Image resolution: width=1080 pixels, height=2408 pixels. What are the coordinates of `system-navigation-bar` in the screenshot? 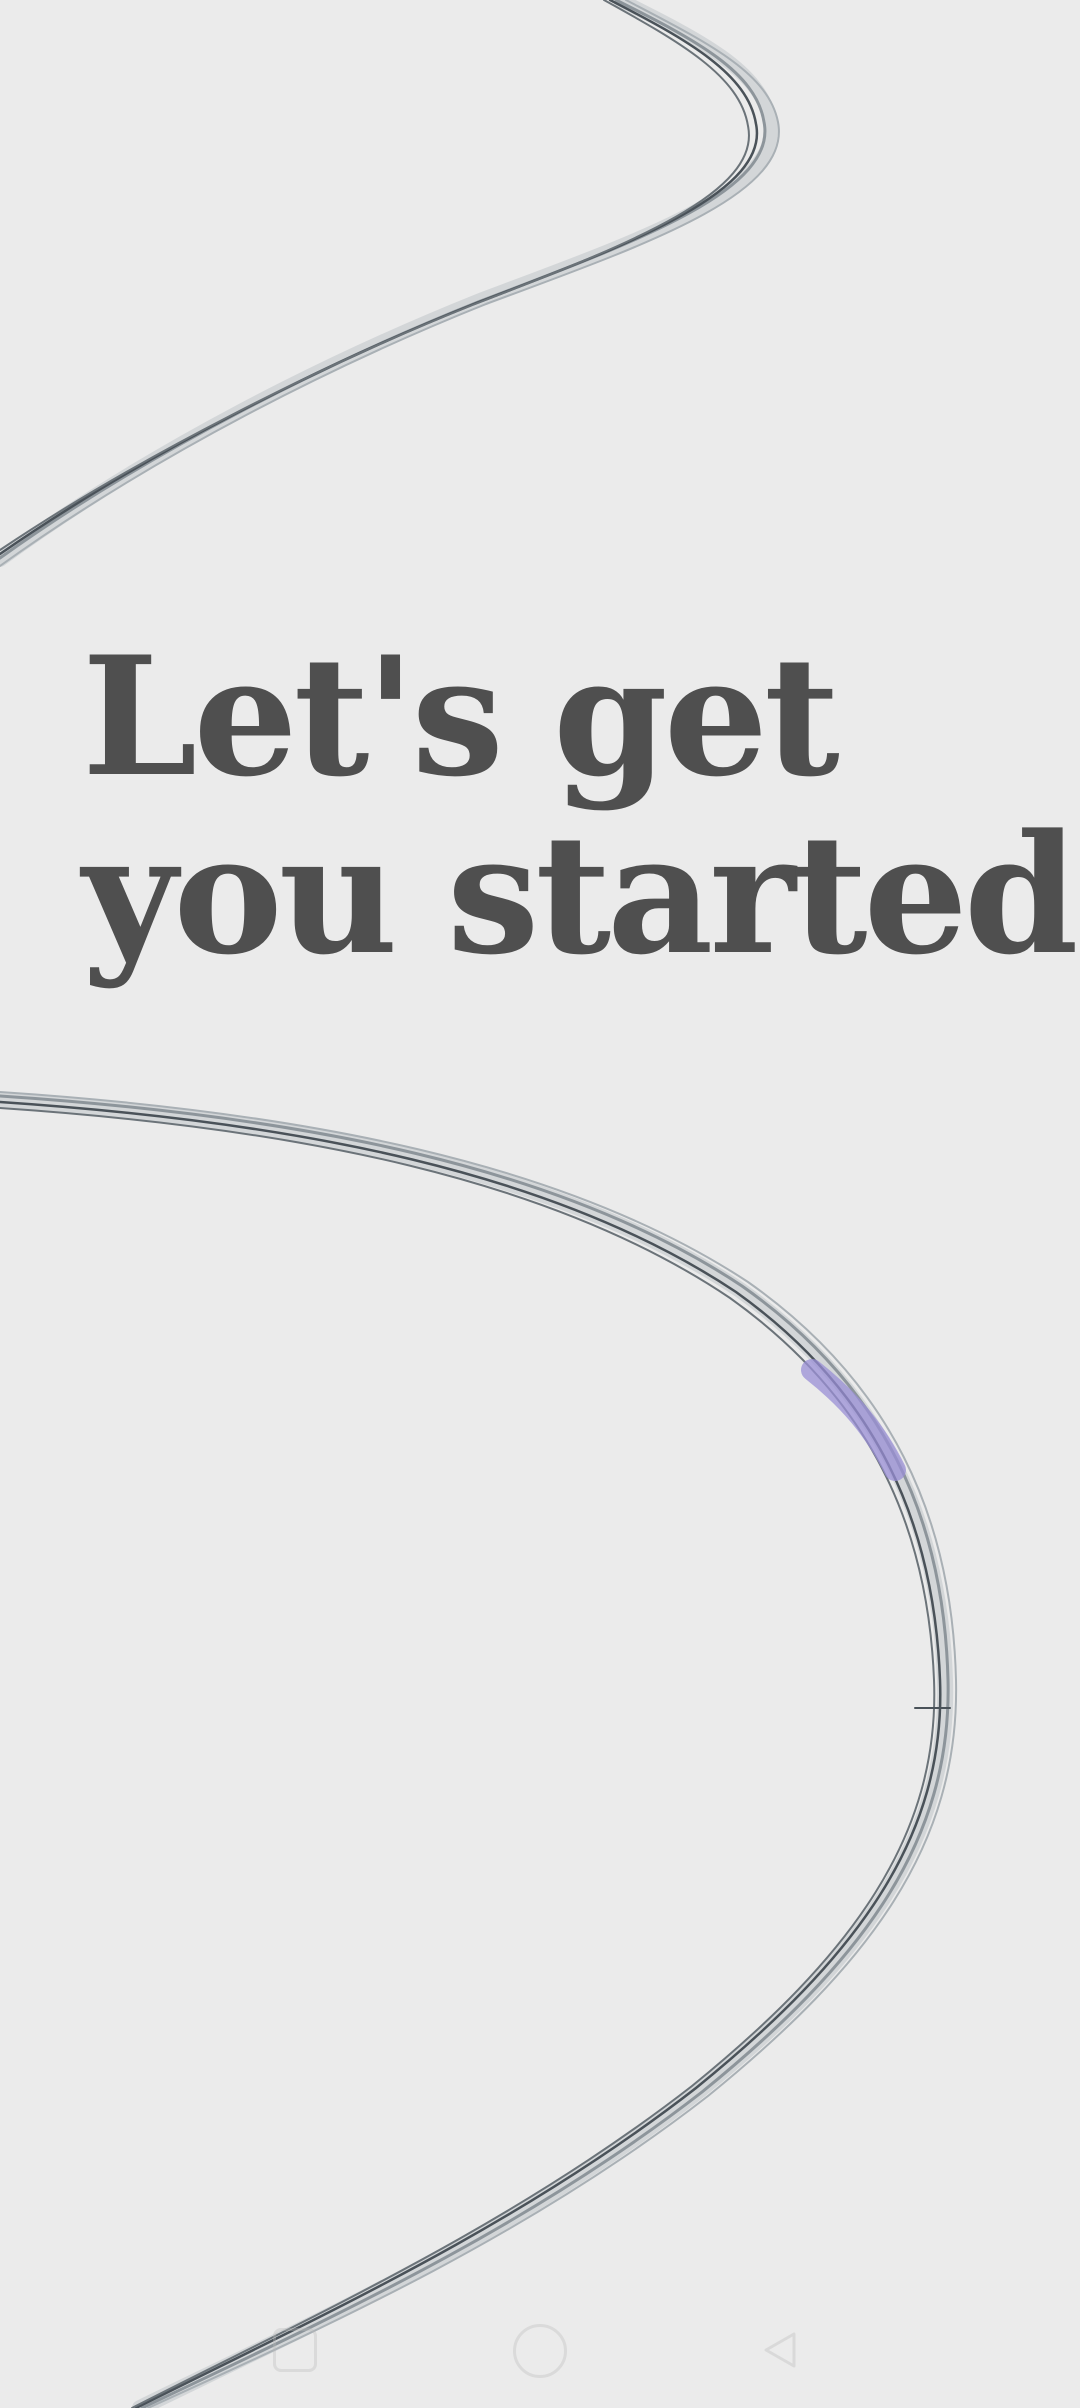 It's located at (540, 2358).